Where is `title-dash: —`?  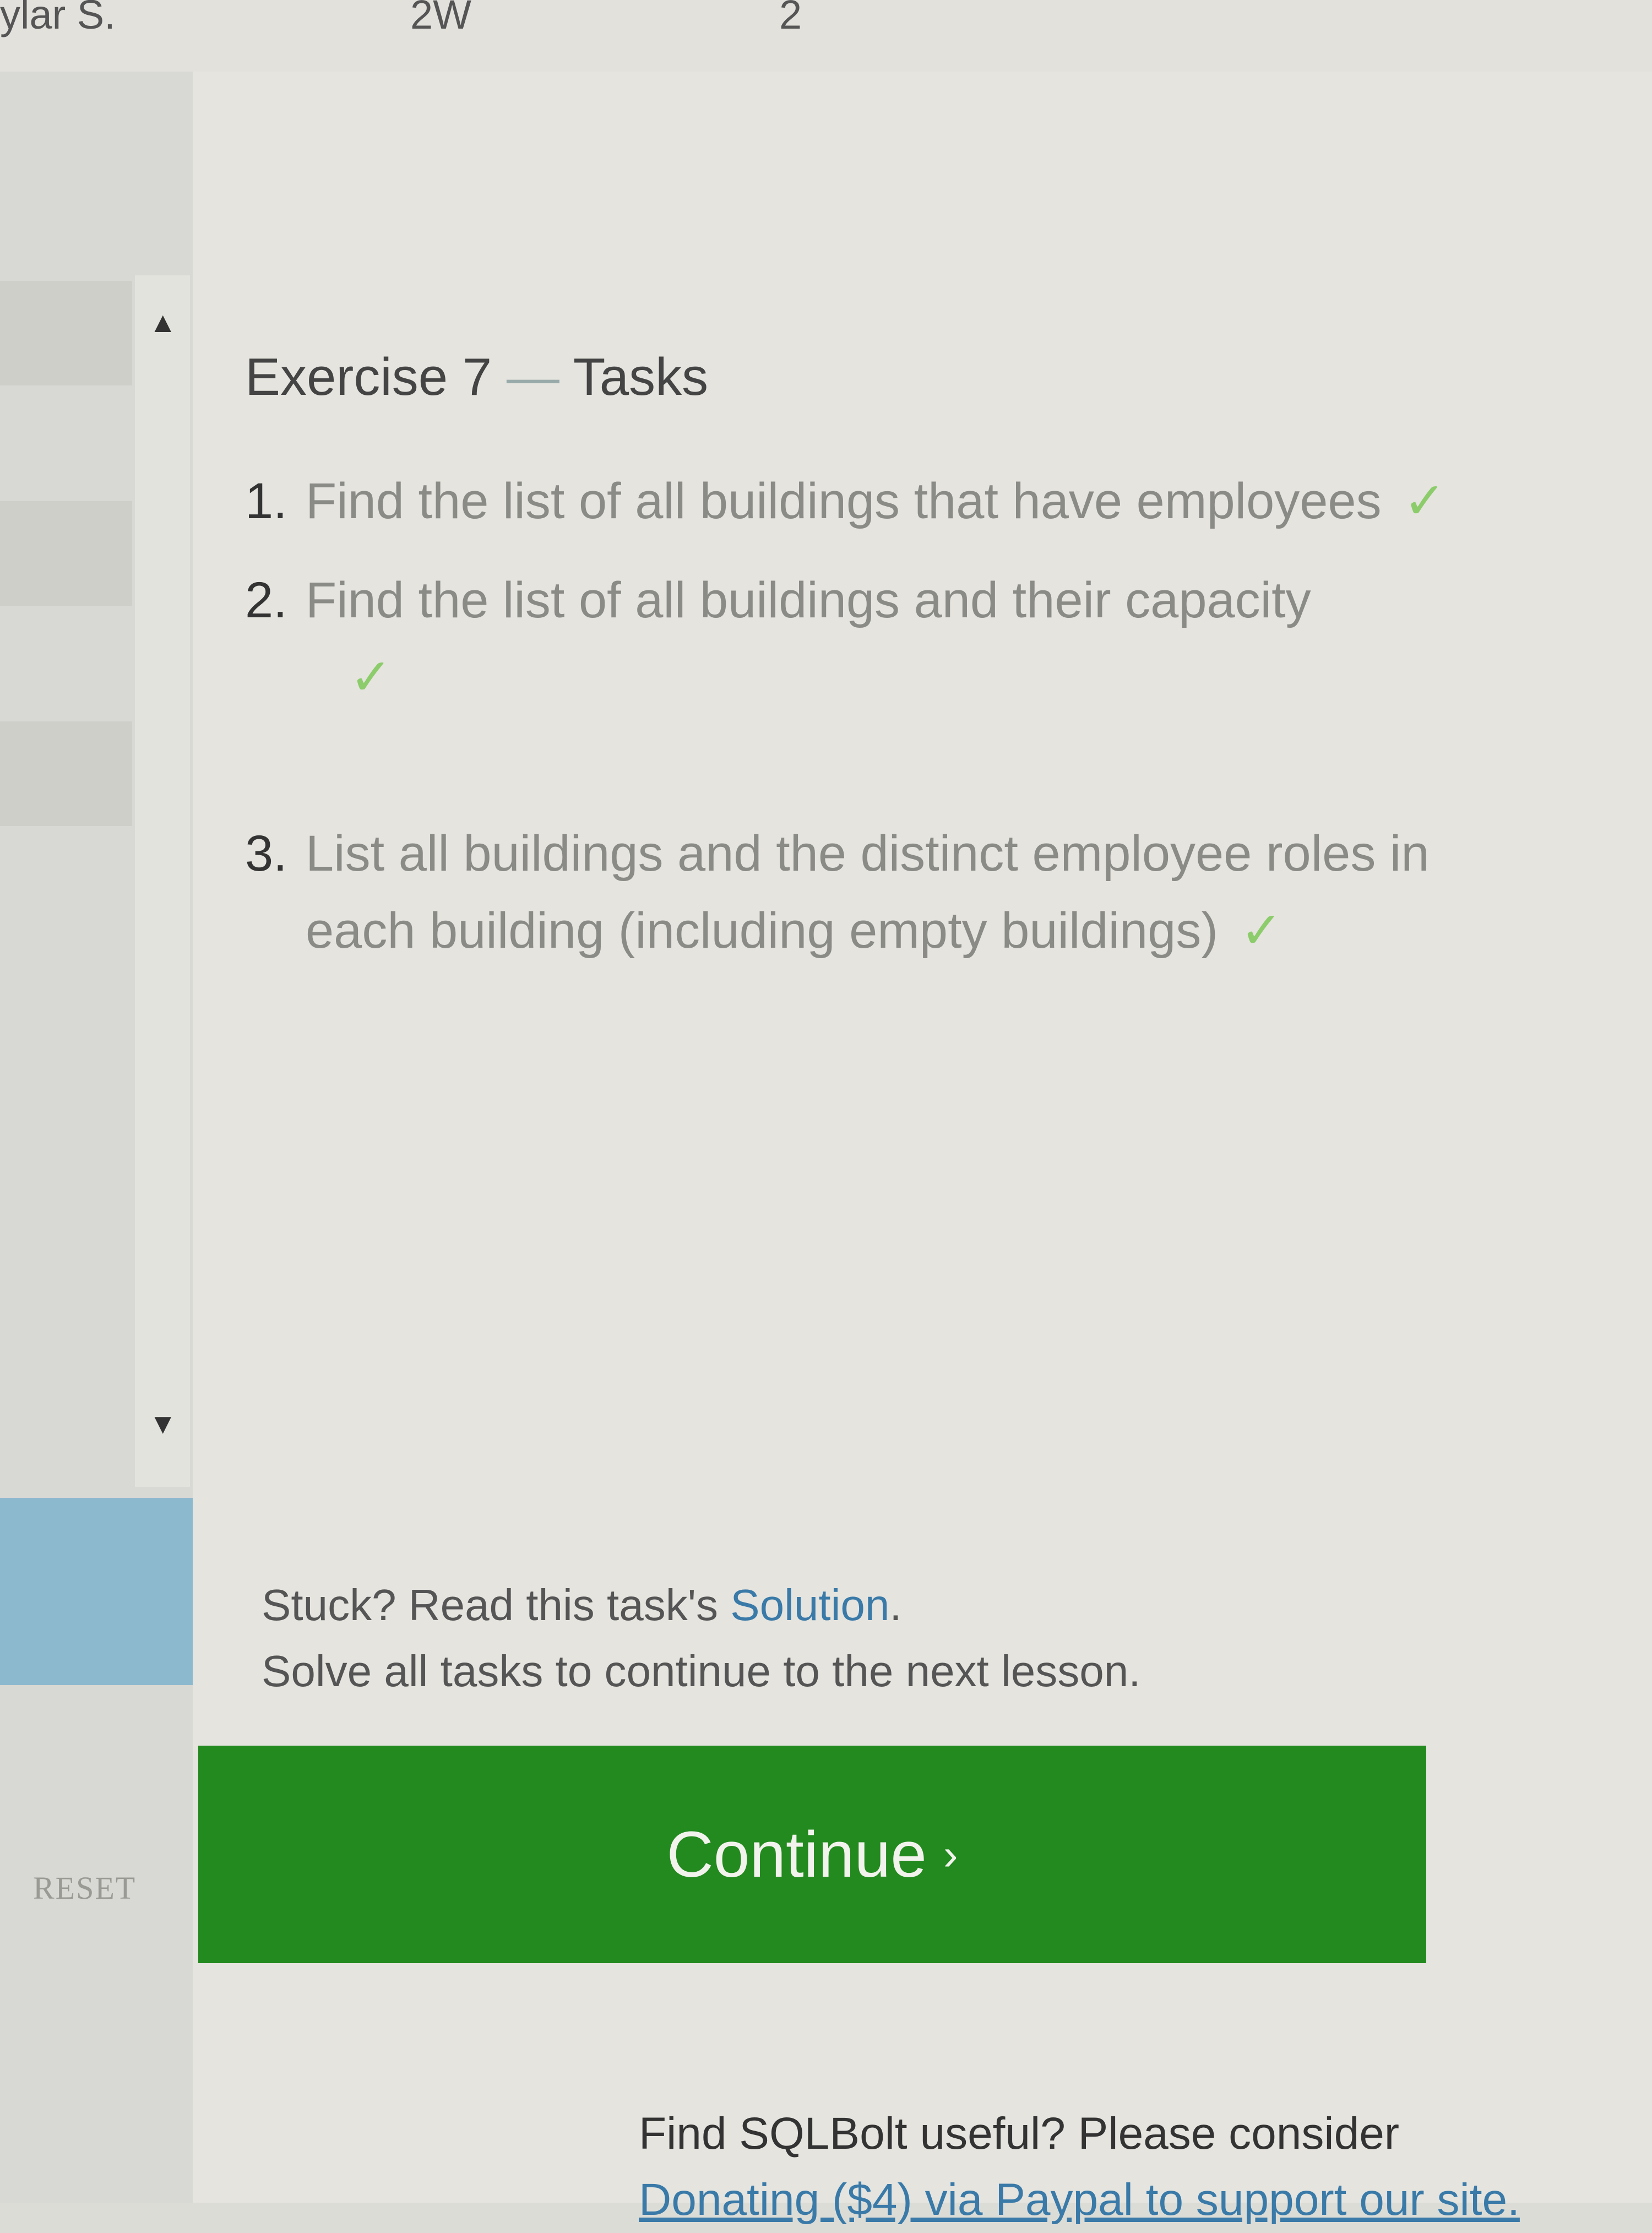
title-dash: — is located at coordinates (532, 376).